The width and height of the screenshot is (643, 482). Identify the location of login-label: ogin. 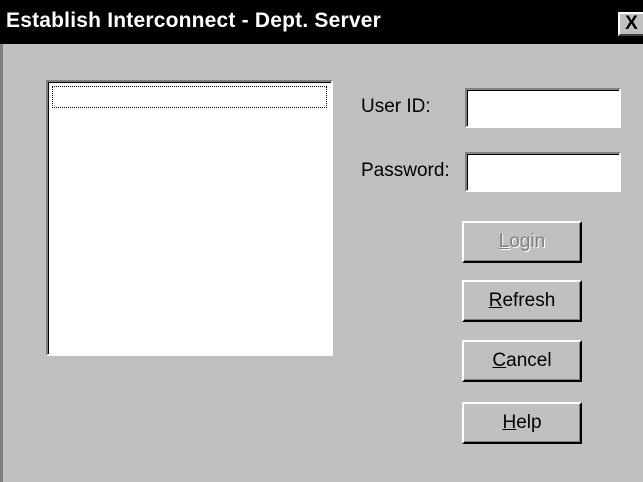
(527, 241).